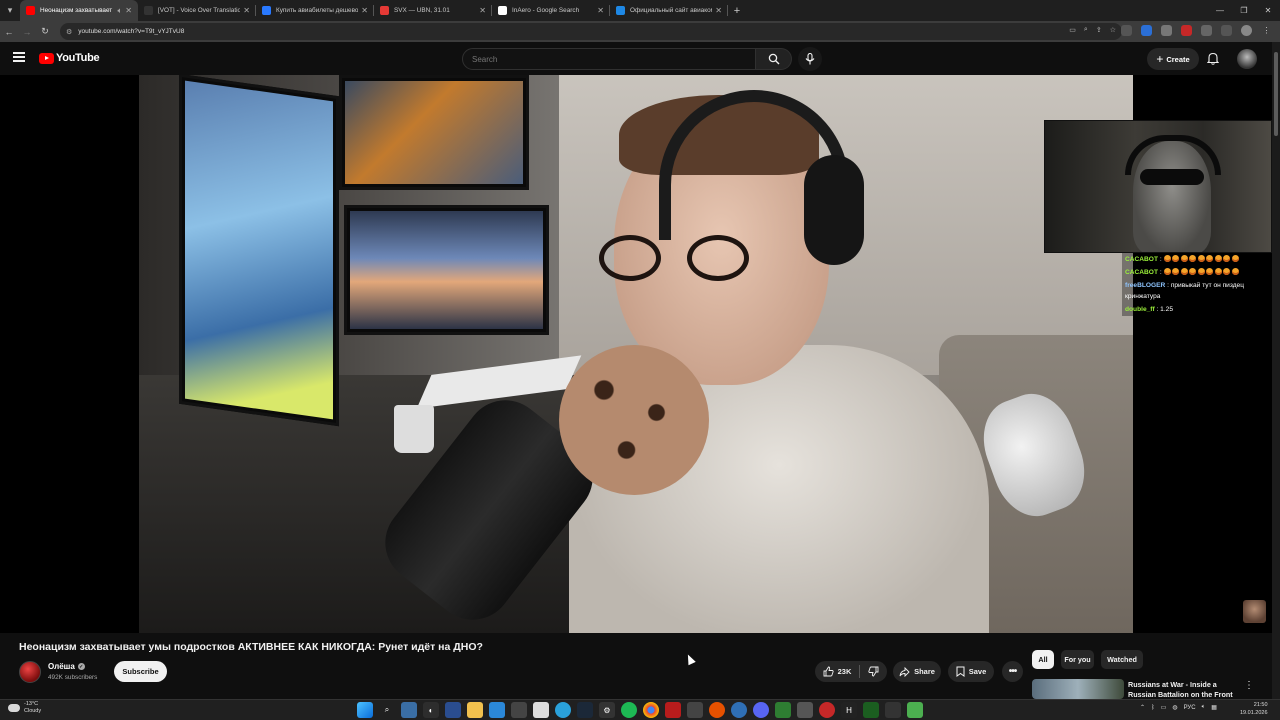  What do you see at coordinates (140, 671) in the screenshot?
I see `subscribe-button: Subscribe` at bounding box center [140, 671].